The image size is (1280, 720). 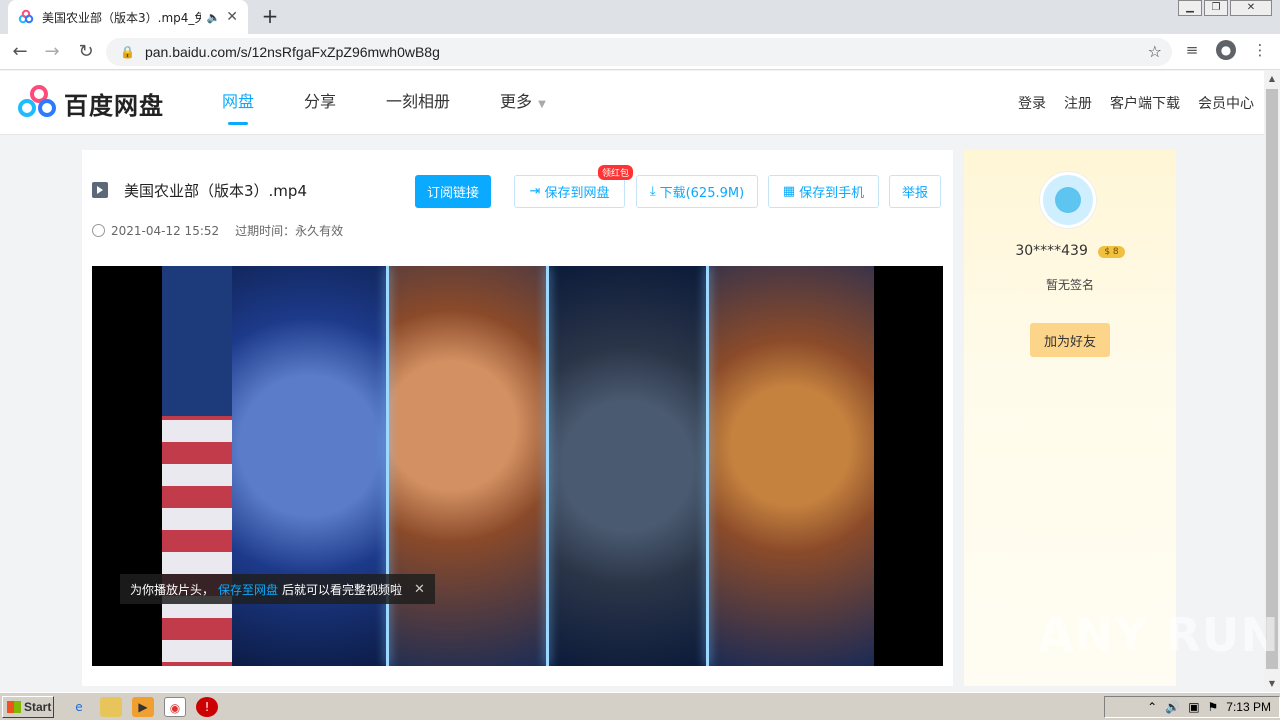 I want to click on close-tab-icon: ✕, so click(x=232, y=17).